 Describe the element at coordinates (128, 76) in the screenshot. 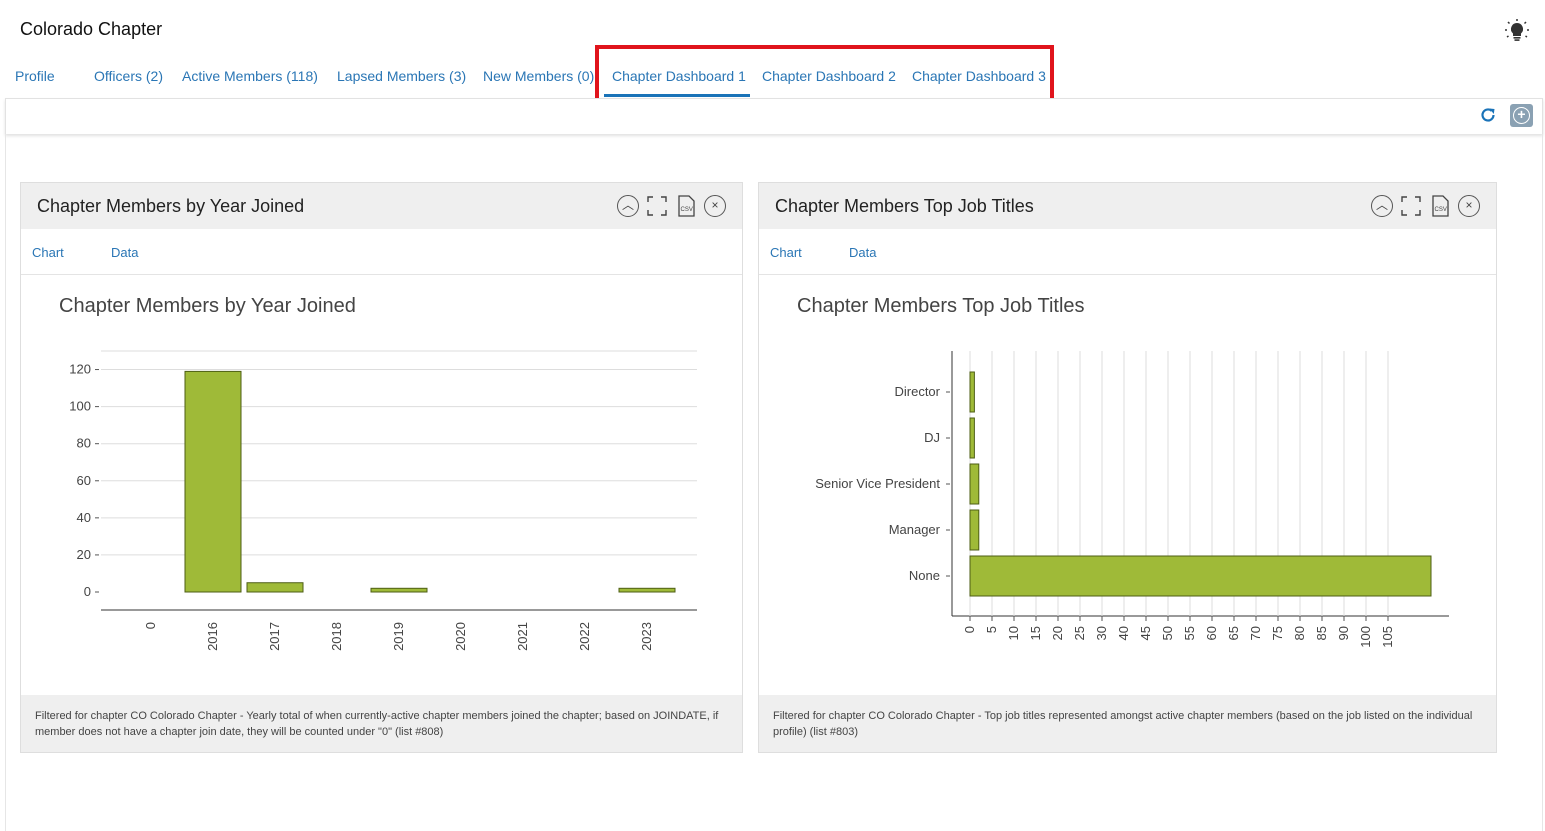

I see `tab-officers: Officers (2)` at that location.